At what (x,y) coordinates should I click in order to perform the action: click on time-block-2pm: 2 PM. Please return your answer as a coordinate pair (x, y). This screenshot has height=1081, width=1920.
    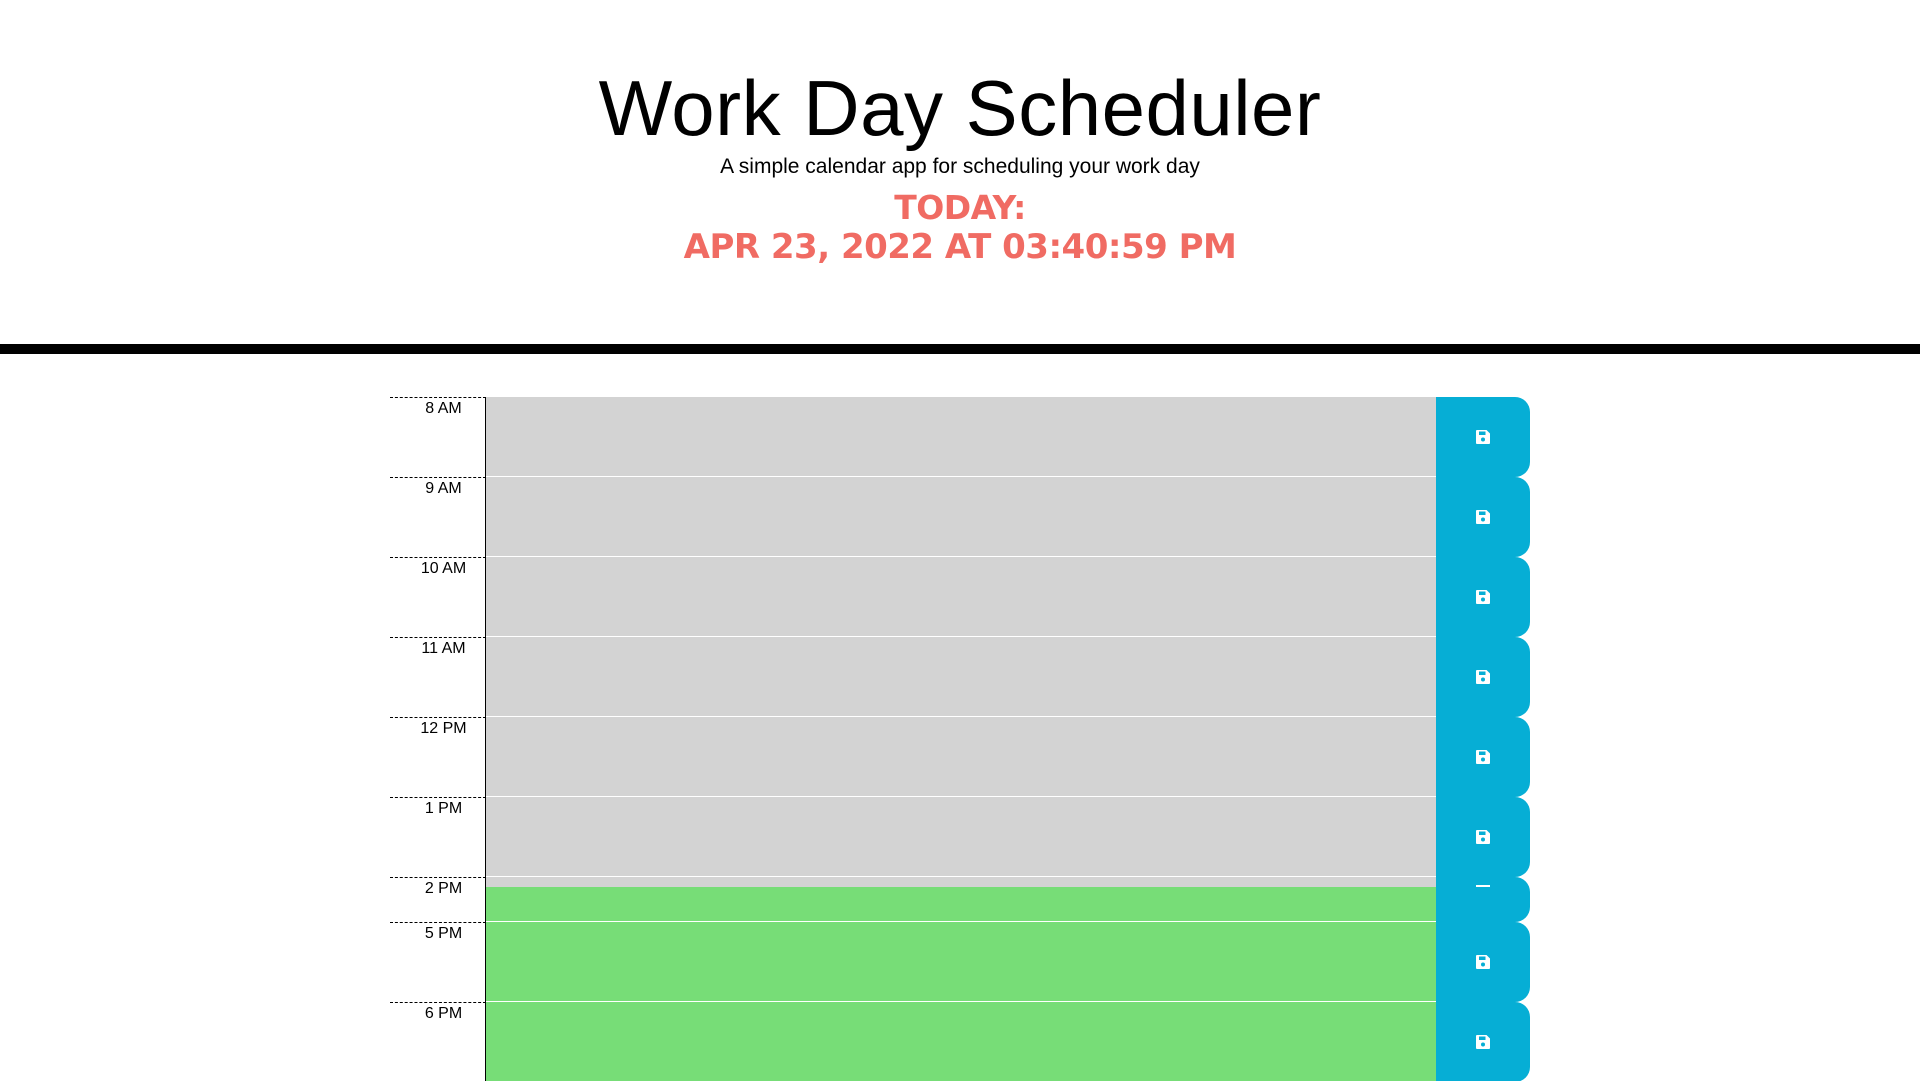
    Looking at the image, I should click on (960, 899).